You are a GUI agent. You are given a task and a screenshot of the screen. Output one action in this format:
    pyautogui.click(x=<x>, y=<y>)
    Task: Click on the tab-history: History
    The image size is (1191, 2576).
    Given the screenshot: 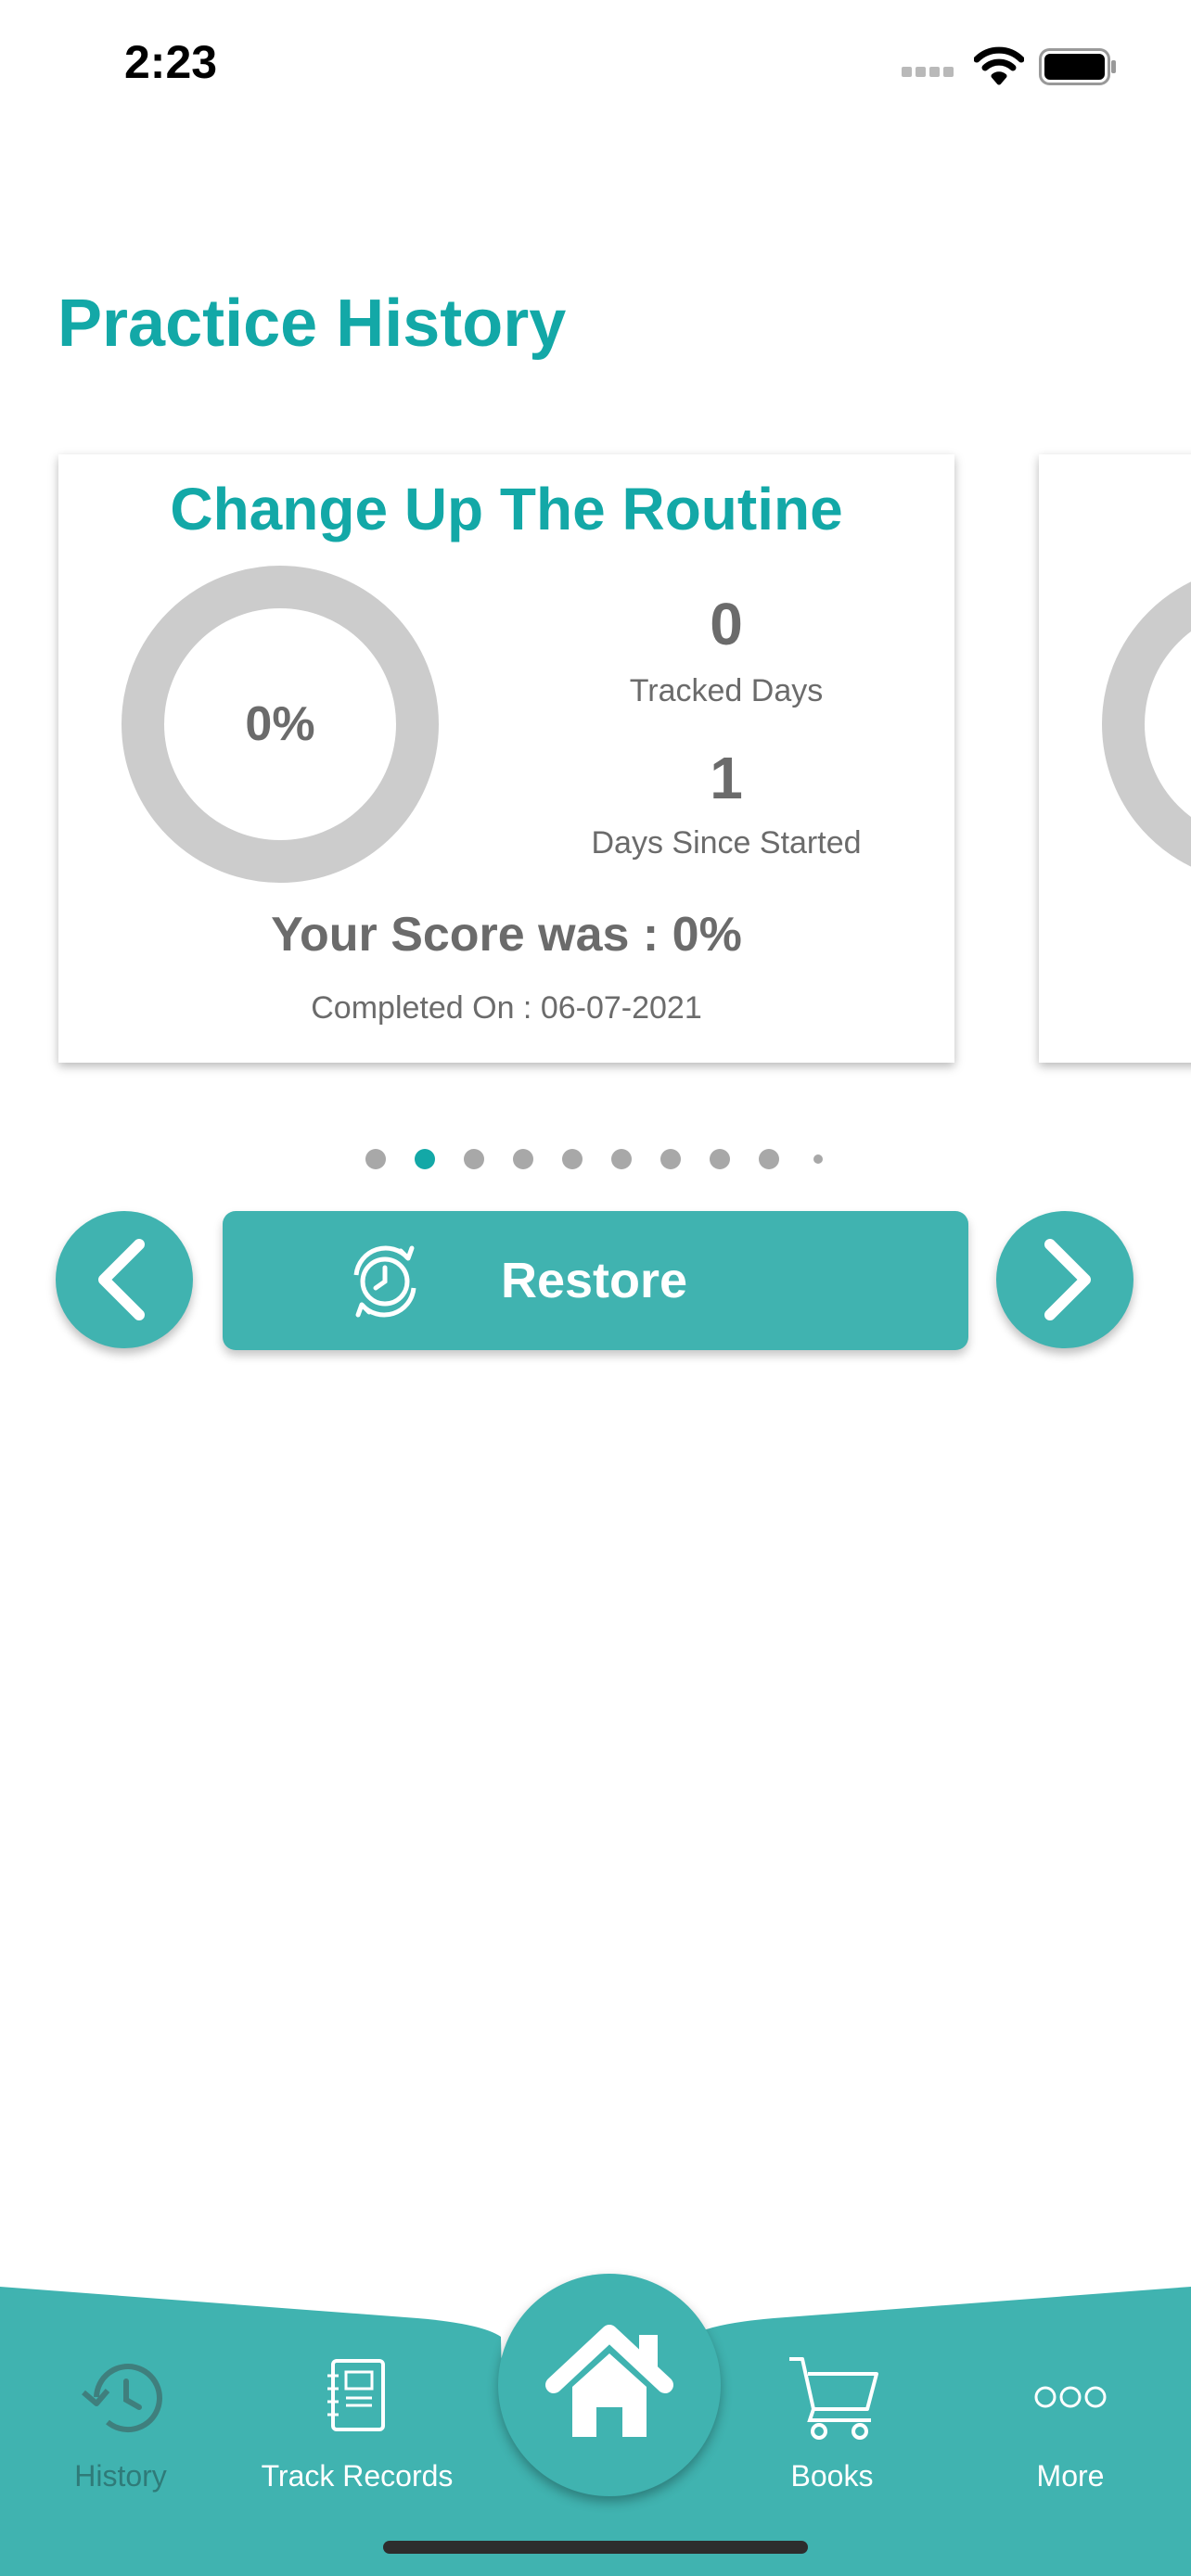 What is the action you would take?
    pyautogui.click(x=121, y=2425)
    